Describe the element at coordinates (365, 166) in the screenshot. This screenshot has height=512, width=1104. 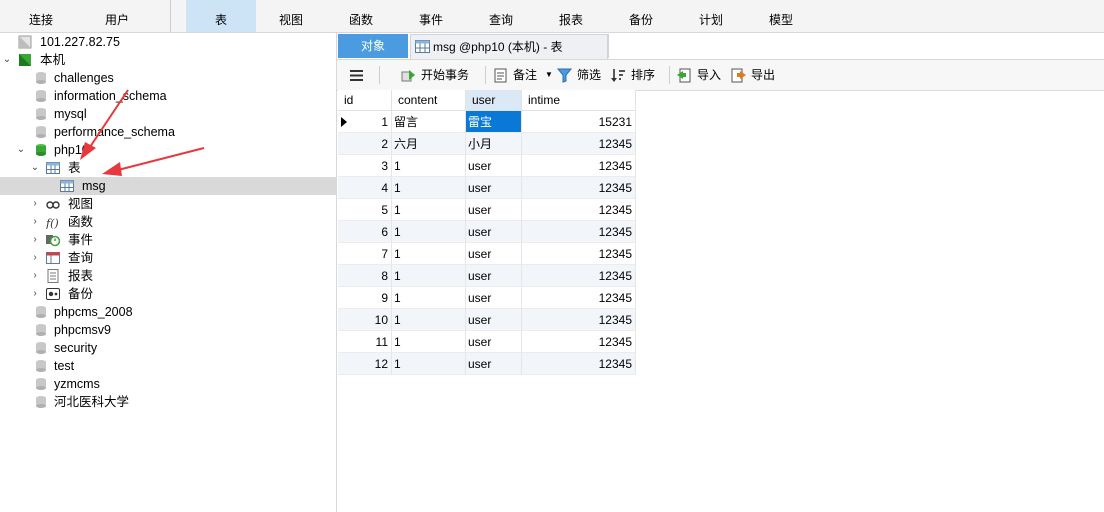
I see `cell-id: 3` at that location.